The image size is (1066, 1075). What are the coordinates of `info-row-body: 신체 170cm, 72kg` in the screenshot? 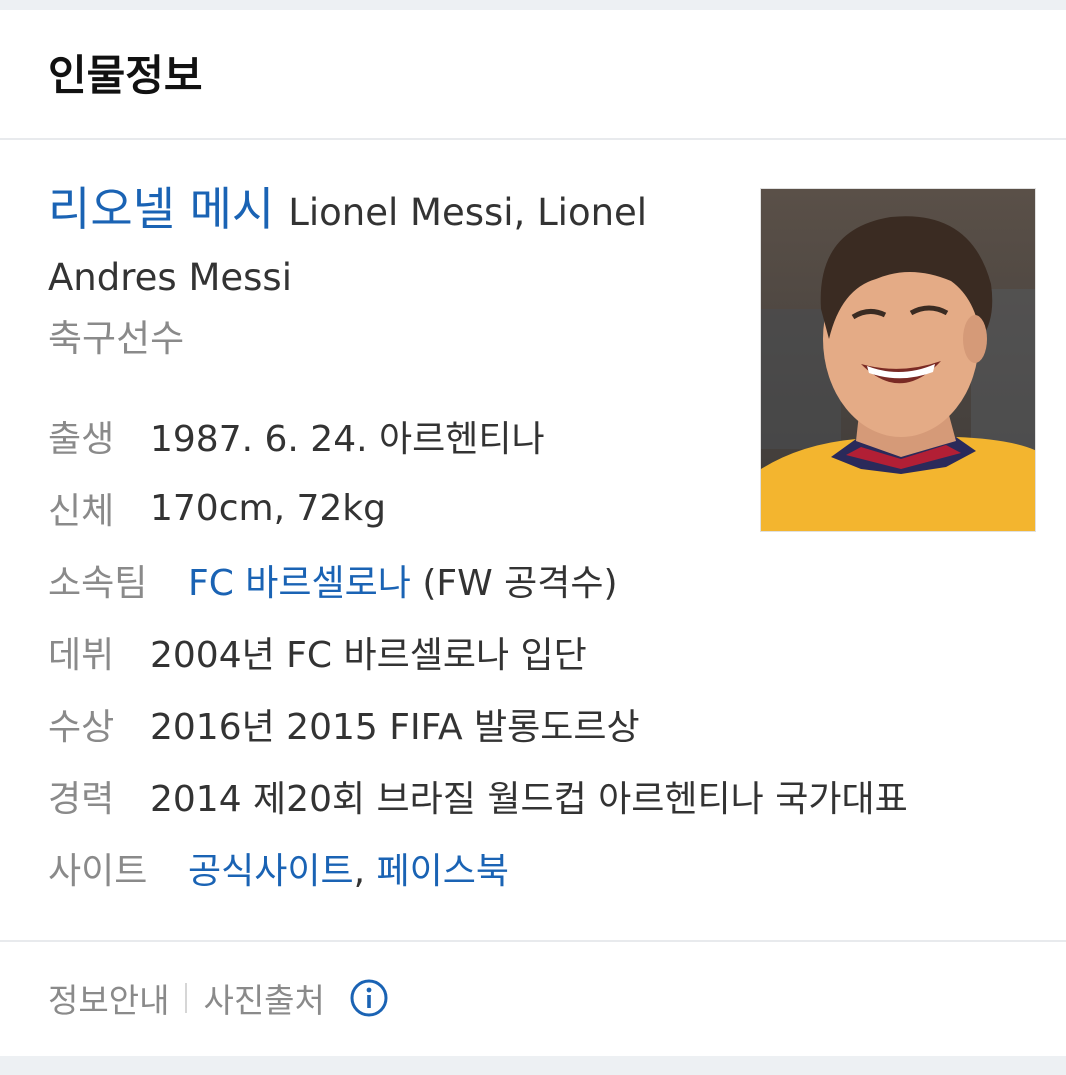 It's located at (548, 508).